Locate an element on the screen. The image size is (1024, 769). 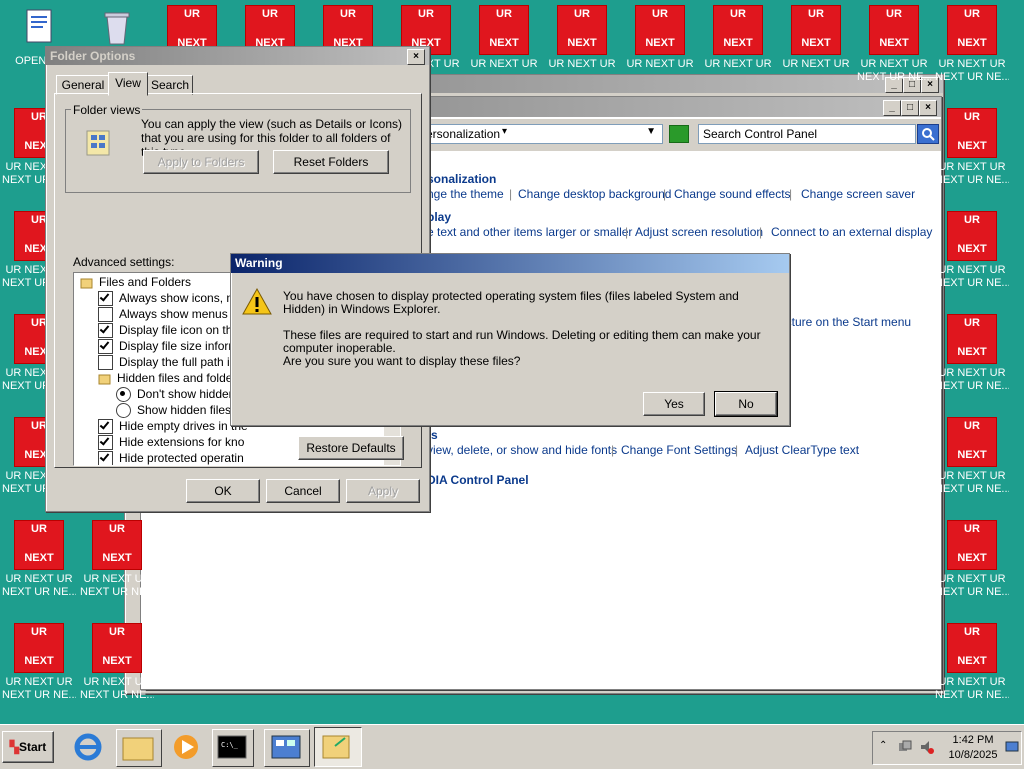
link-view-fonts: view, delete, or show and hide fonts is located at coordinates (522, 450).